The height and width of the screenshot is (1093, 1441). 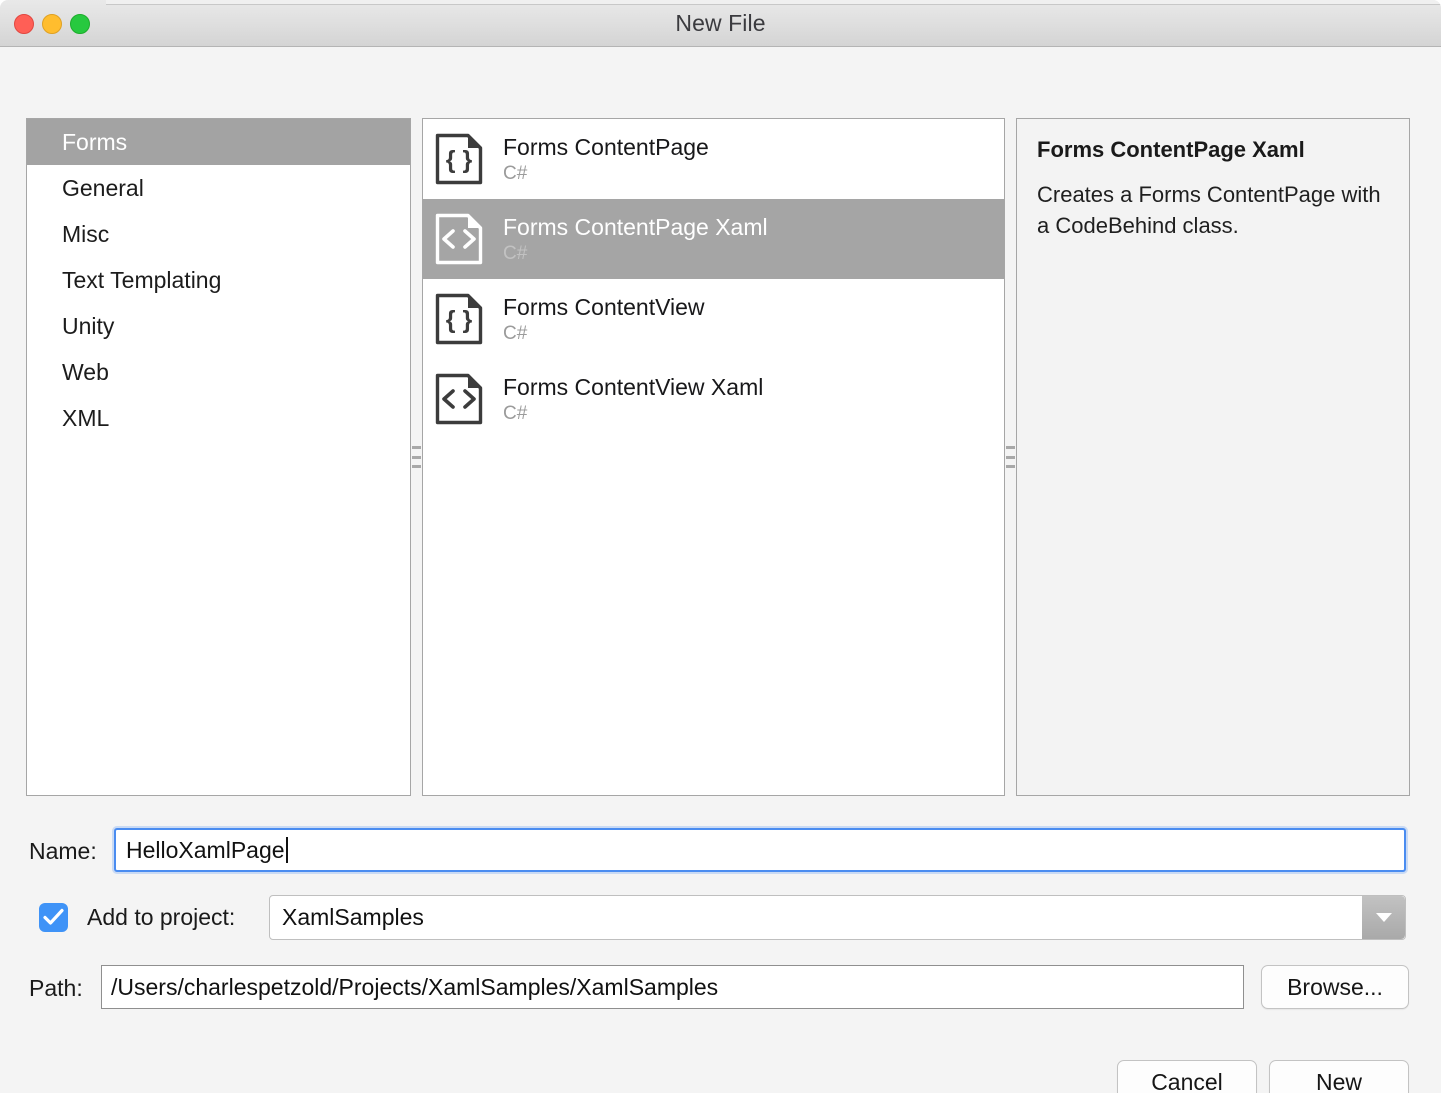 I want to click on category-item-unity: Unity, so click(x=218, y=326).